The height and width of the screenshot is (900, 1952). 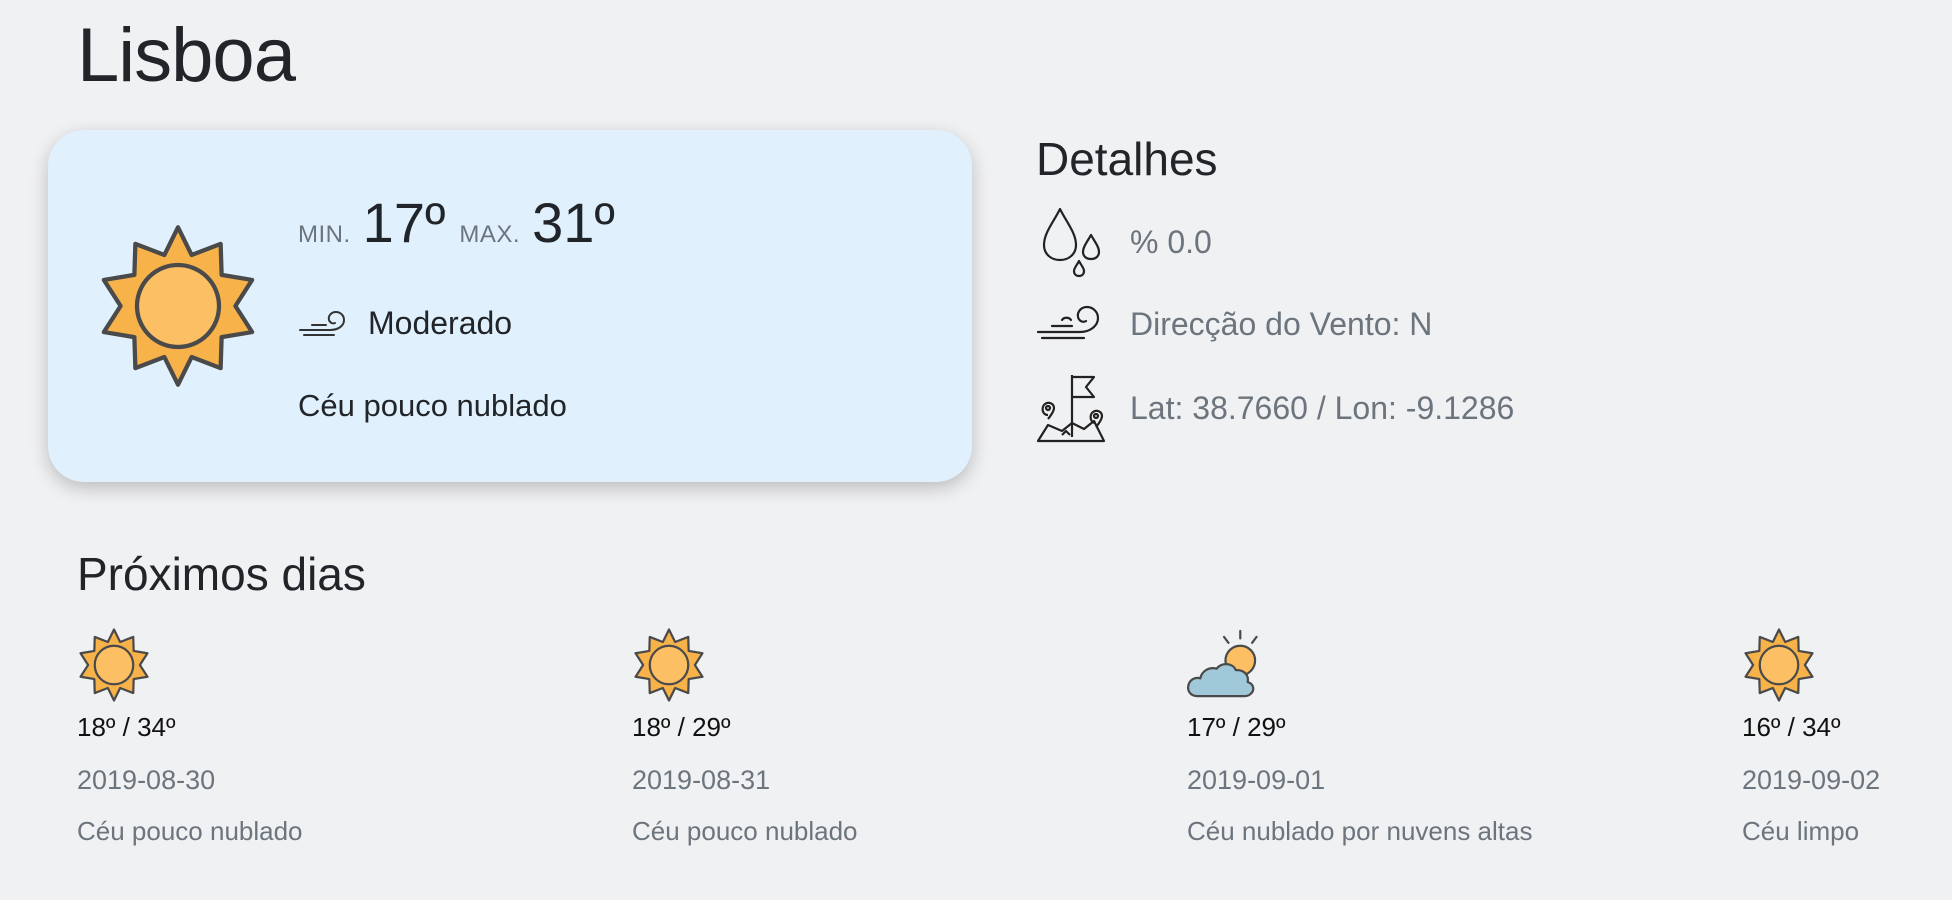 What do you see at coordinates (432, 405) in the screenshot?
I see `current-description: Céu pouco nublado` at bounding box center [432, 405].